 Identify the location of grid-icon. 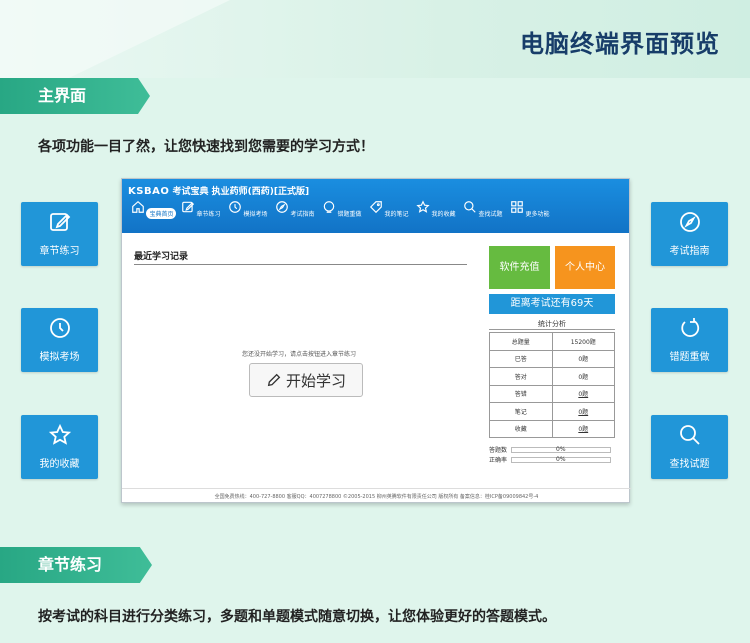
(516, 207).